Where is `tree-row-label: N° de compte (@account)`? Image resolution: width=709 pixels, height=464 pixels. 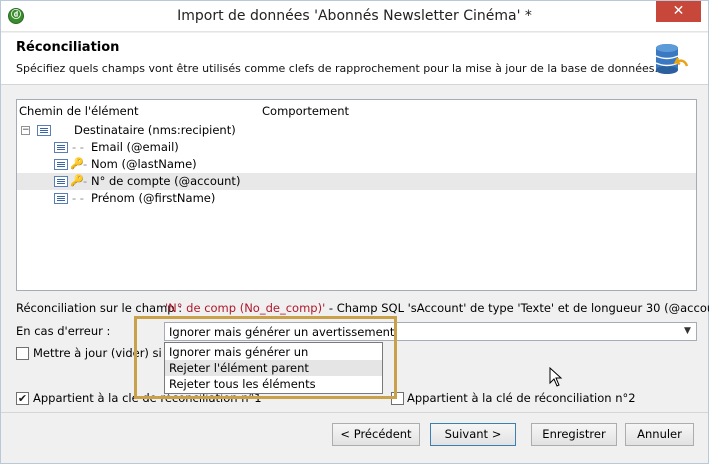 tree-row-label: N° de compte (@account) is located at coordinates (166, 181).